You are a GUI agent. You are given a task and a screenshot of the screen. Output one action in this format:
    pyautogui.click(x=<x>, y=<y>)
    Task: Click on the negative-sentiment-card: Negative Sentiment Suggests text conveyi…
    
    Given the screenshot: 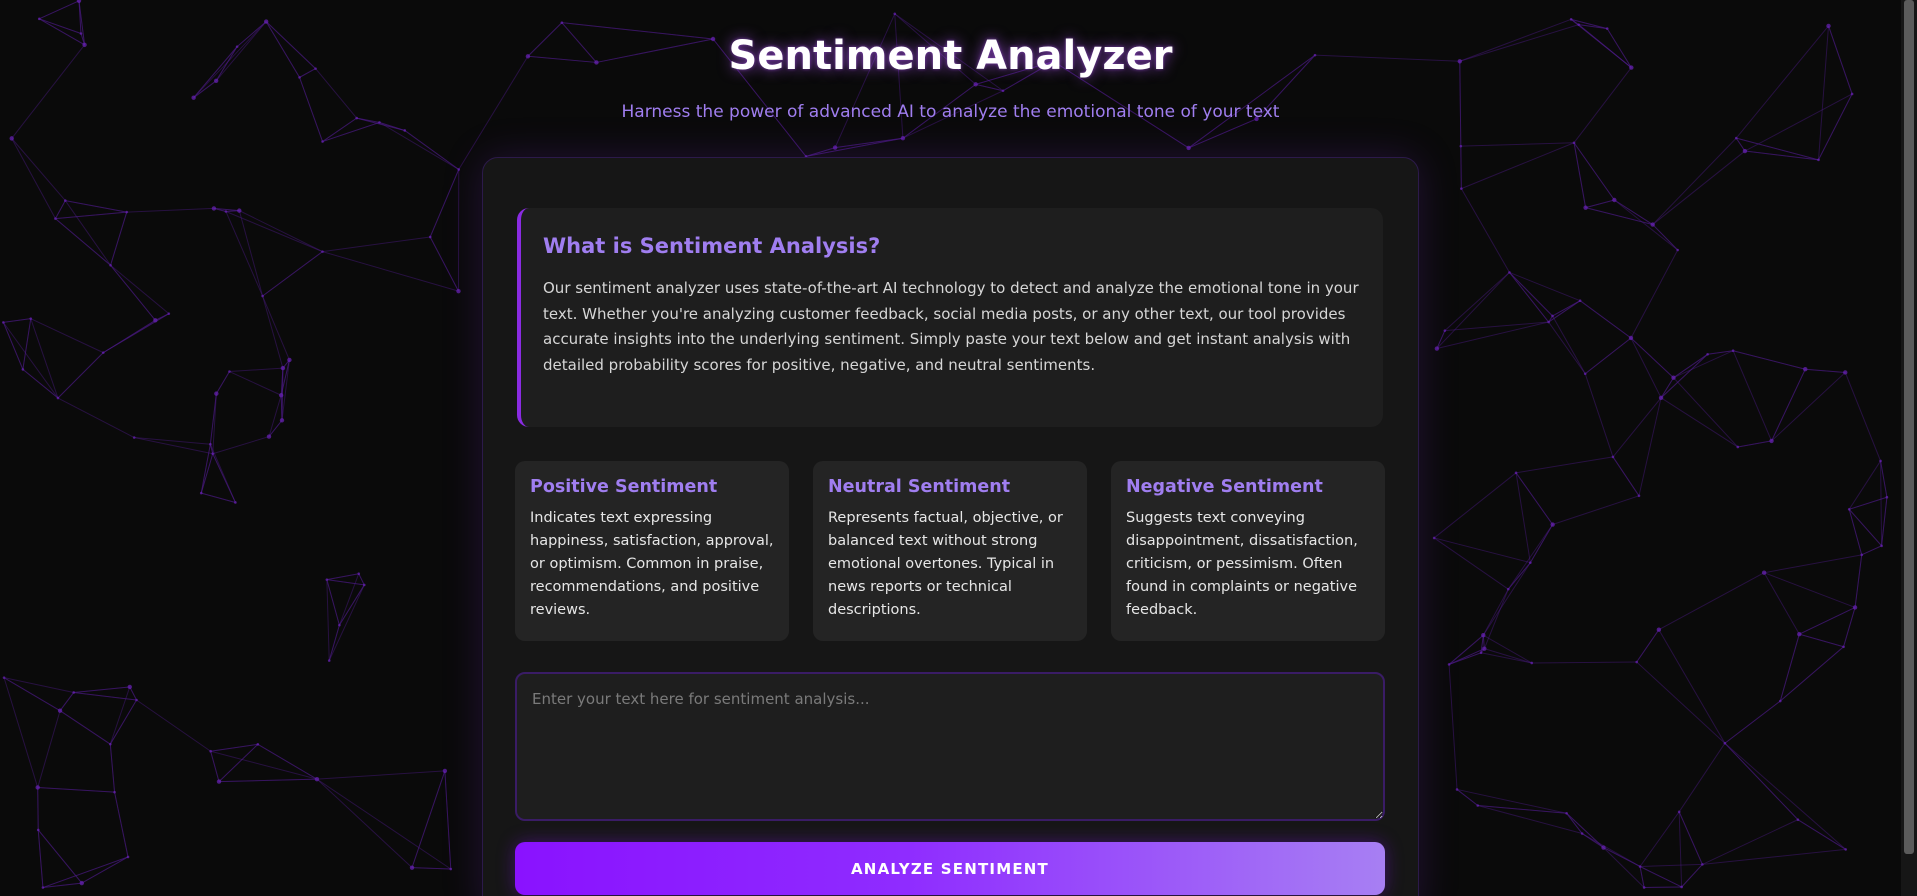 What is the action you would take?
    pyautogui.click(x=1248, y=551)
    